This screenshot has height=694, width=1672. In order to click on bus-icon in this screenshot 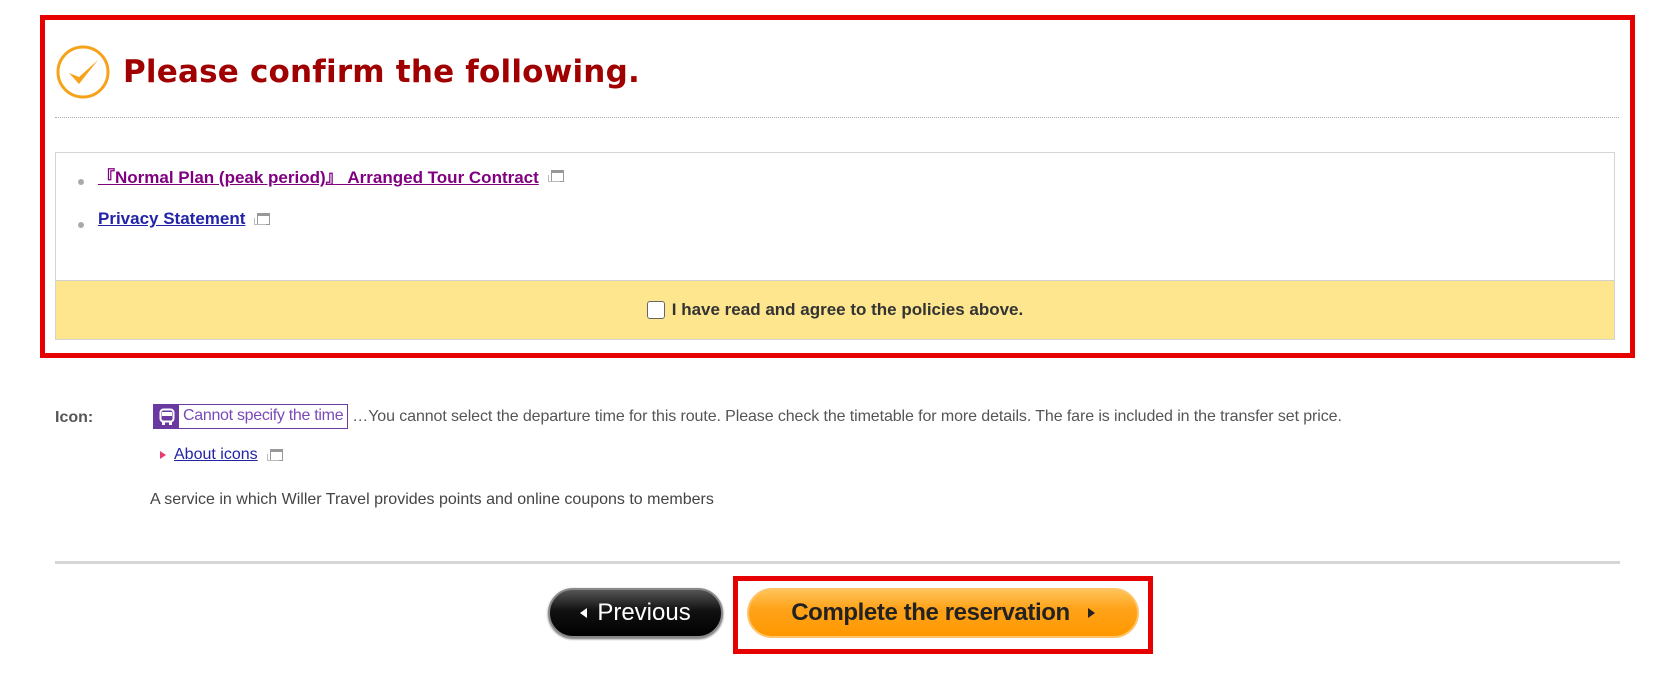, I will do `click(166, 416)`.